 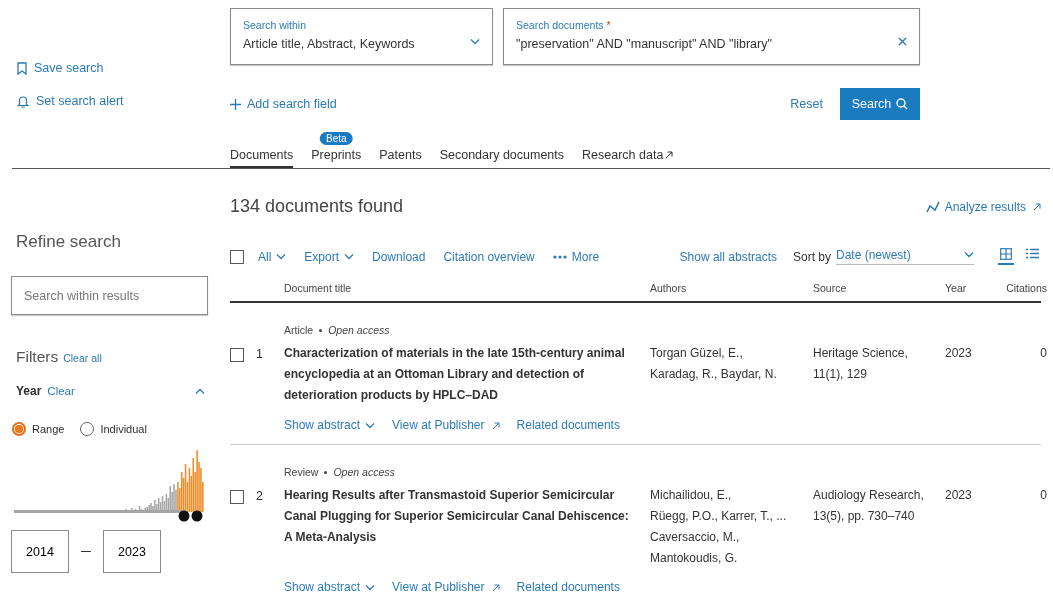 I want to click on bell-icon, so click(x=23, y=101).